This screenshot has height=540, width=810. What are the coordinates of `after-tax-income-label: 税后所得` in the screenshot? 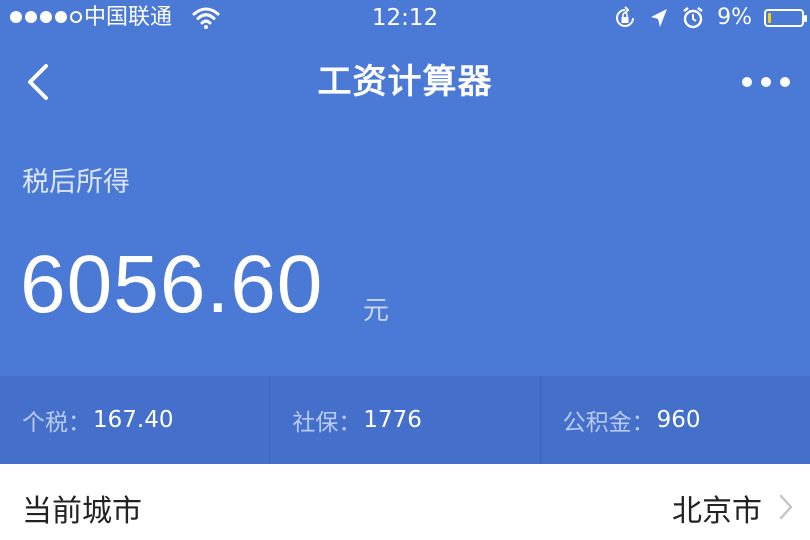 It's located at (76, 182).